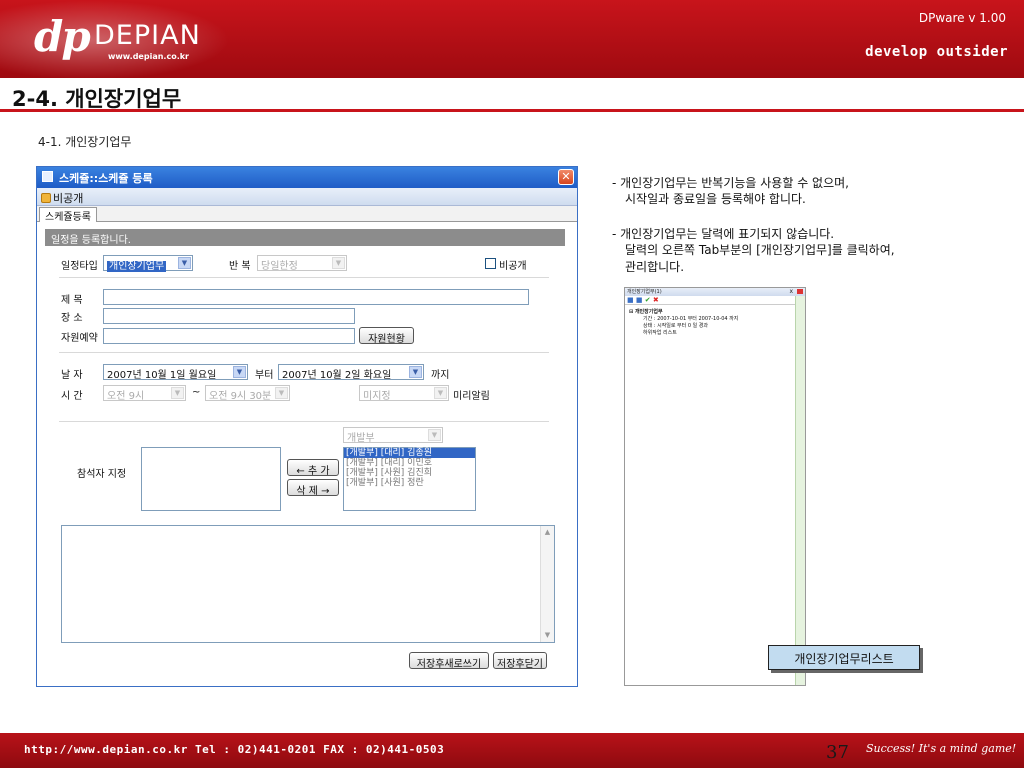  Describe the element at coordinates (644, 292) in the screenshot. I see `panel-title: 개인장기업무(1)` at that location.